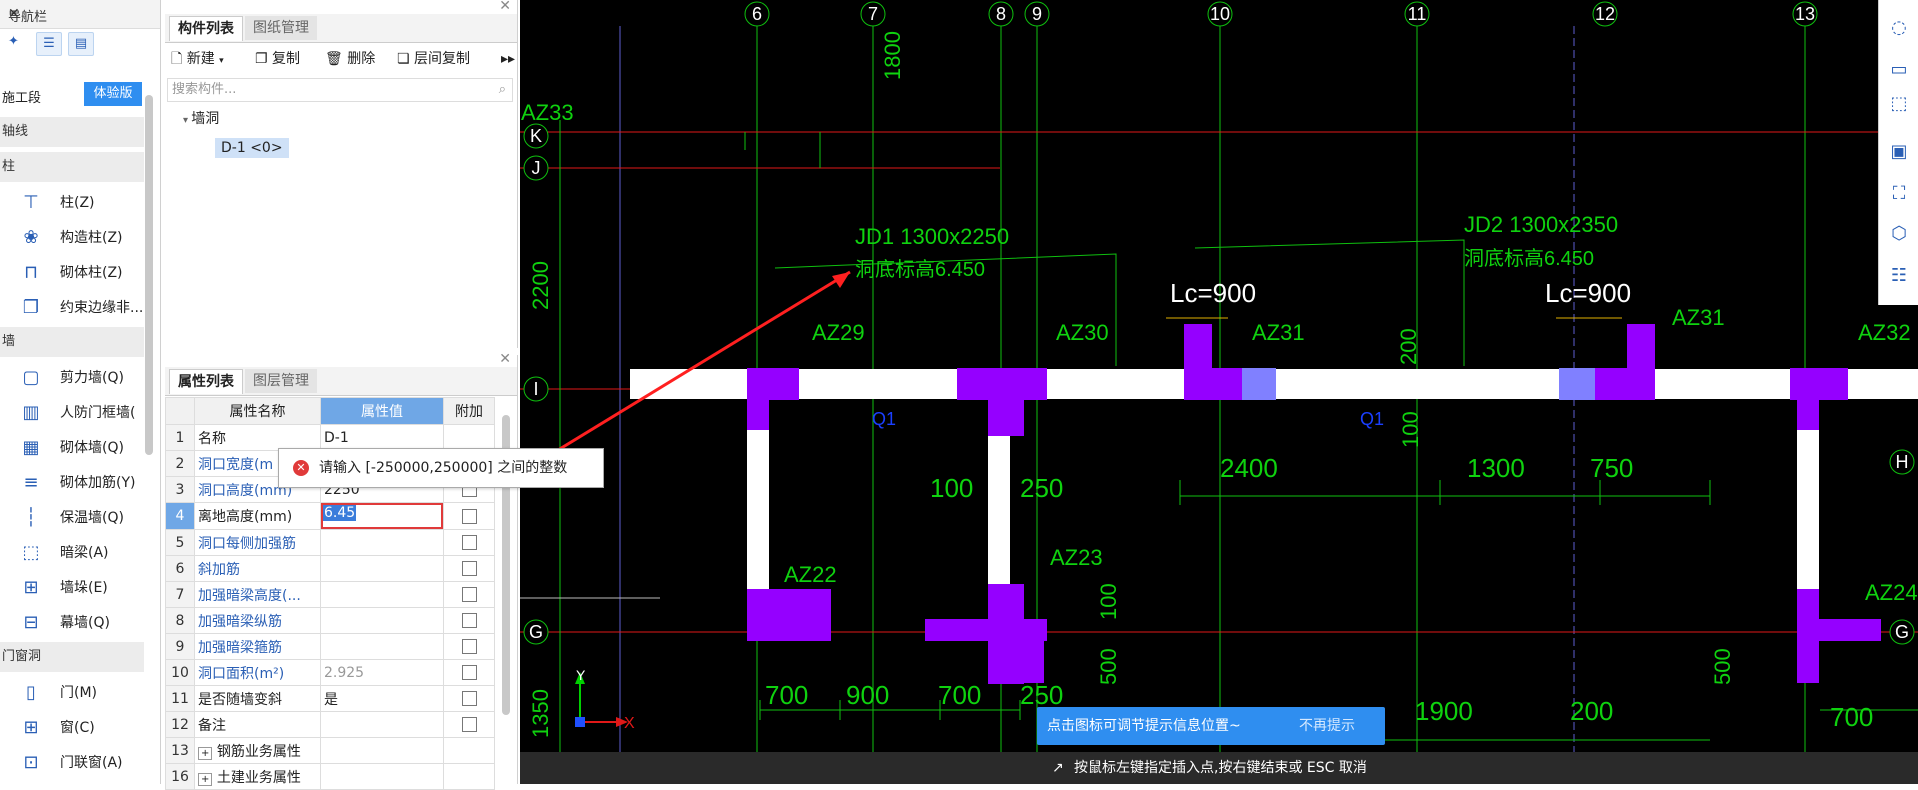  Describe the element at coordinates (75, 763) in the screenshot. I see `nav-item-door-window: ⊡ 门联窗(A)` at that location.